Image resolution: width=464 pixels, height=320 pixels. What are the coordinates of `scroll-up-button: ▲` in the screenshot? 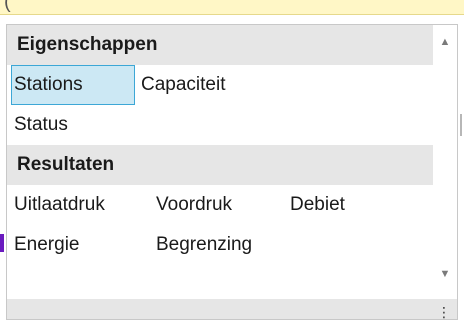 It's located at (445, 42).